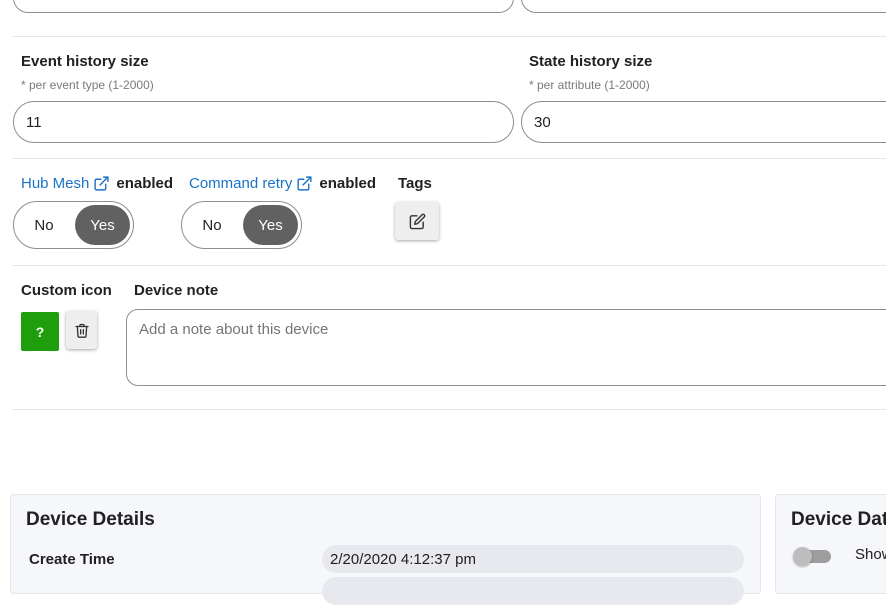  What do you see at coordinates (55, 183) in the screenshot?
I see `hub-mesh-link: Hub Mesh` at bounding box center [55, 183].